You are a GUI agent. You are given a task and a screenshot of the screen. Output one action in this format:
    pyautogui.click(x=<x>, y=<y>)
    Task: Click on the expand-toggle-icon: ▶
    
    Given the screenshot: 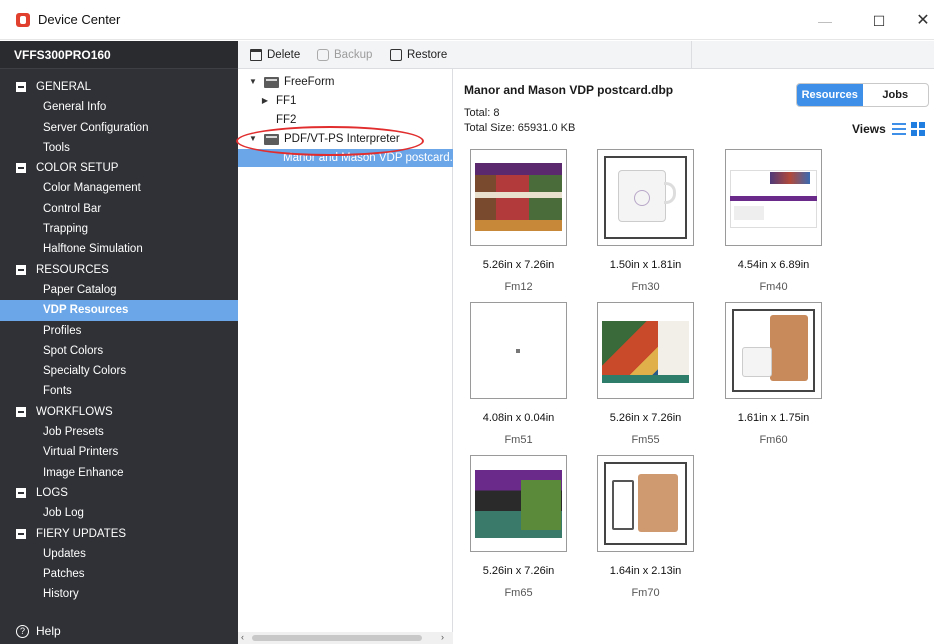 What is the action you would take?
    pyautogui.click(x=265, y=101)
    